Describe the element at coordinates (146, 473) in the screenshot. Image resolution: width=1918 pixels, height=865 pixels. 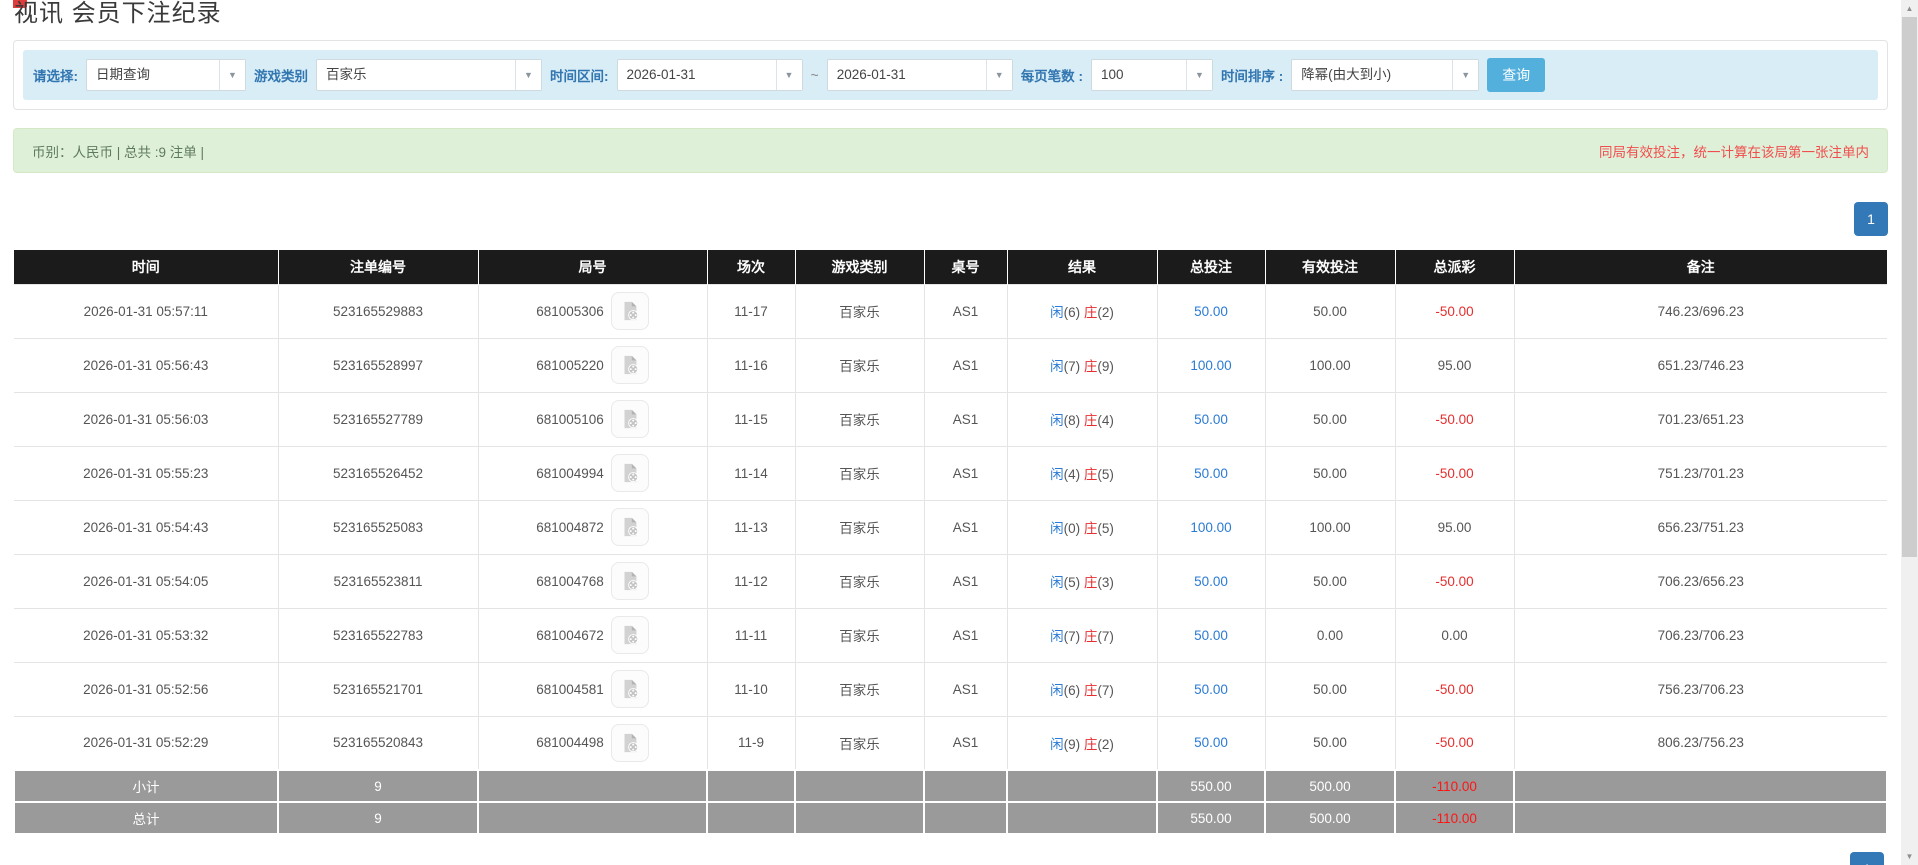
I see `time-cell: 2026-01-31 05:55:23` at that location.